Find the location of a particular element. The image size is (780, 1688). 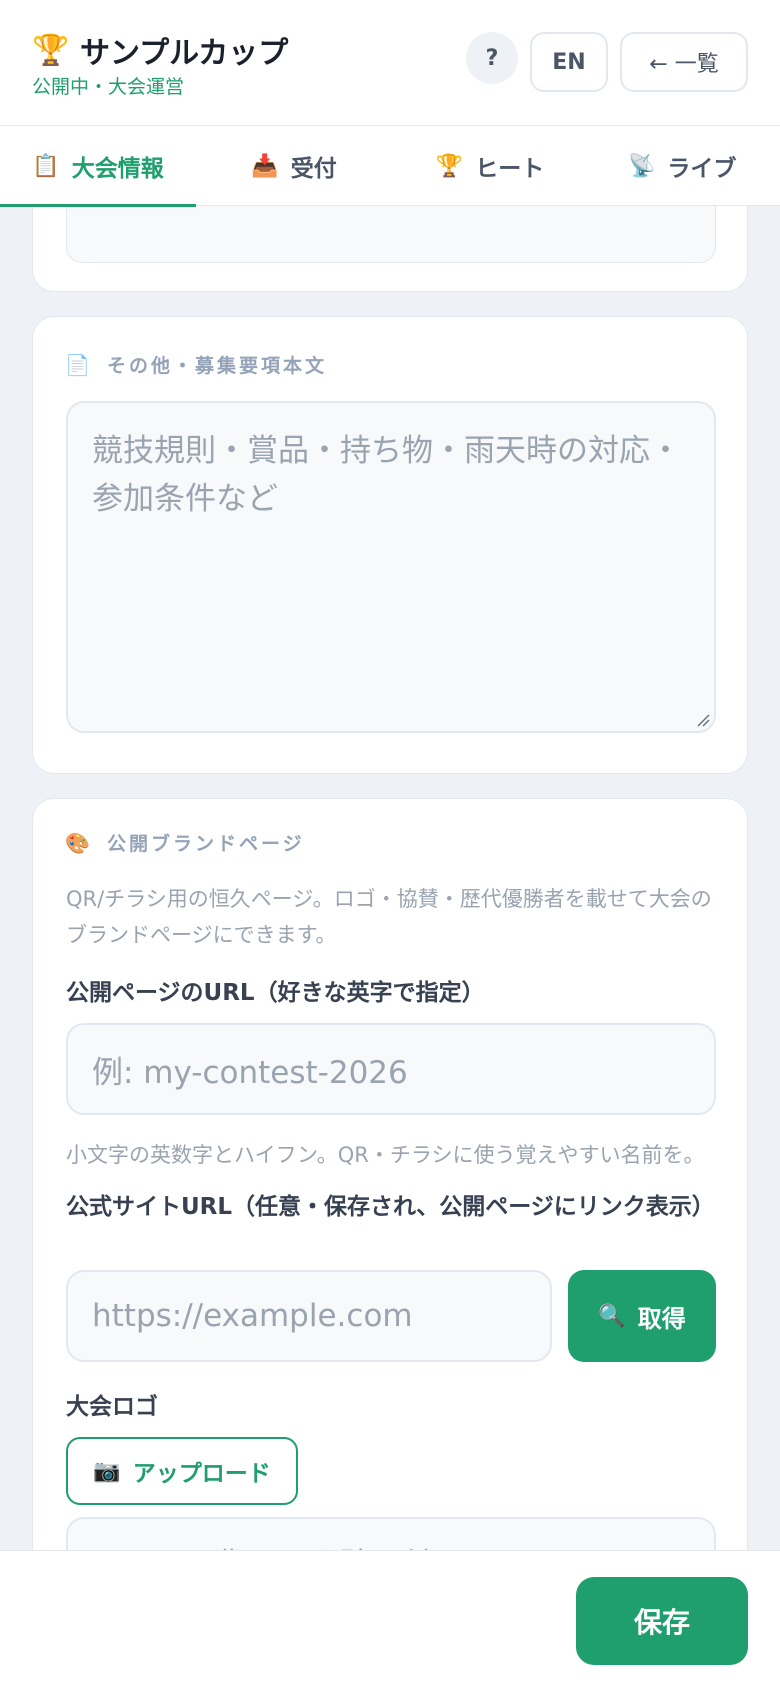

site-url-label: 公式サイトURL（任意・保存され、公開ページにリンク表示） is located at coordinates (390, 1207).